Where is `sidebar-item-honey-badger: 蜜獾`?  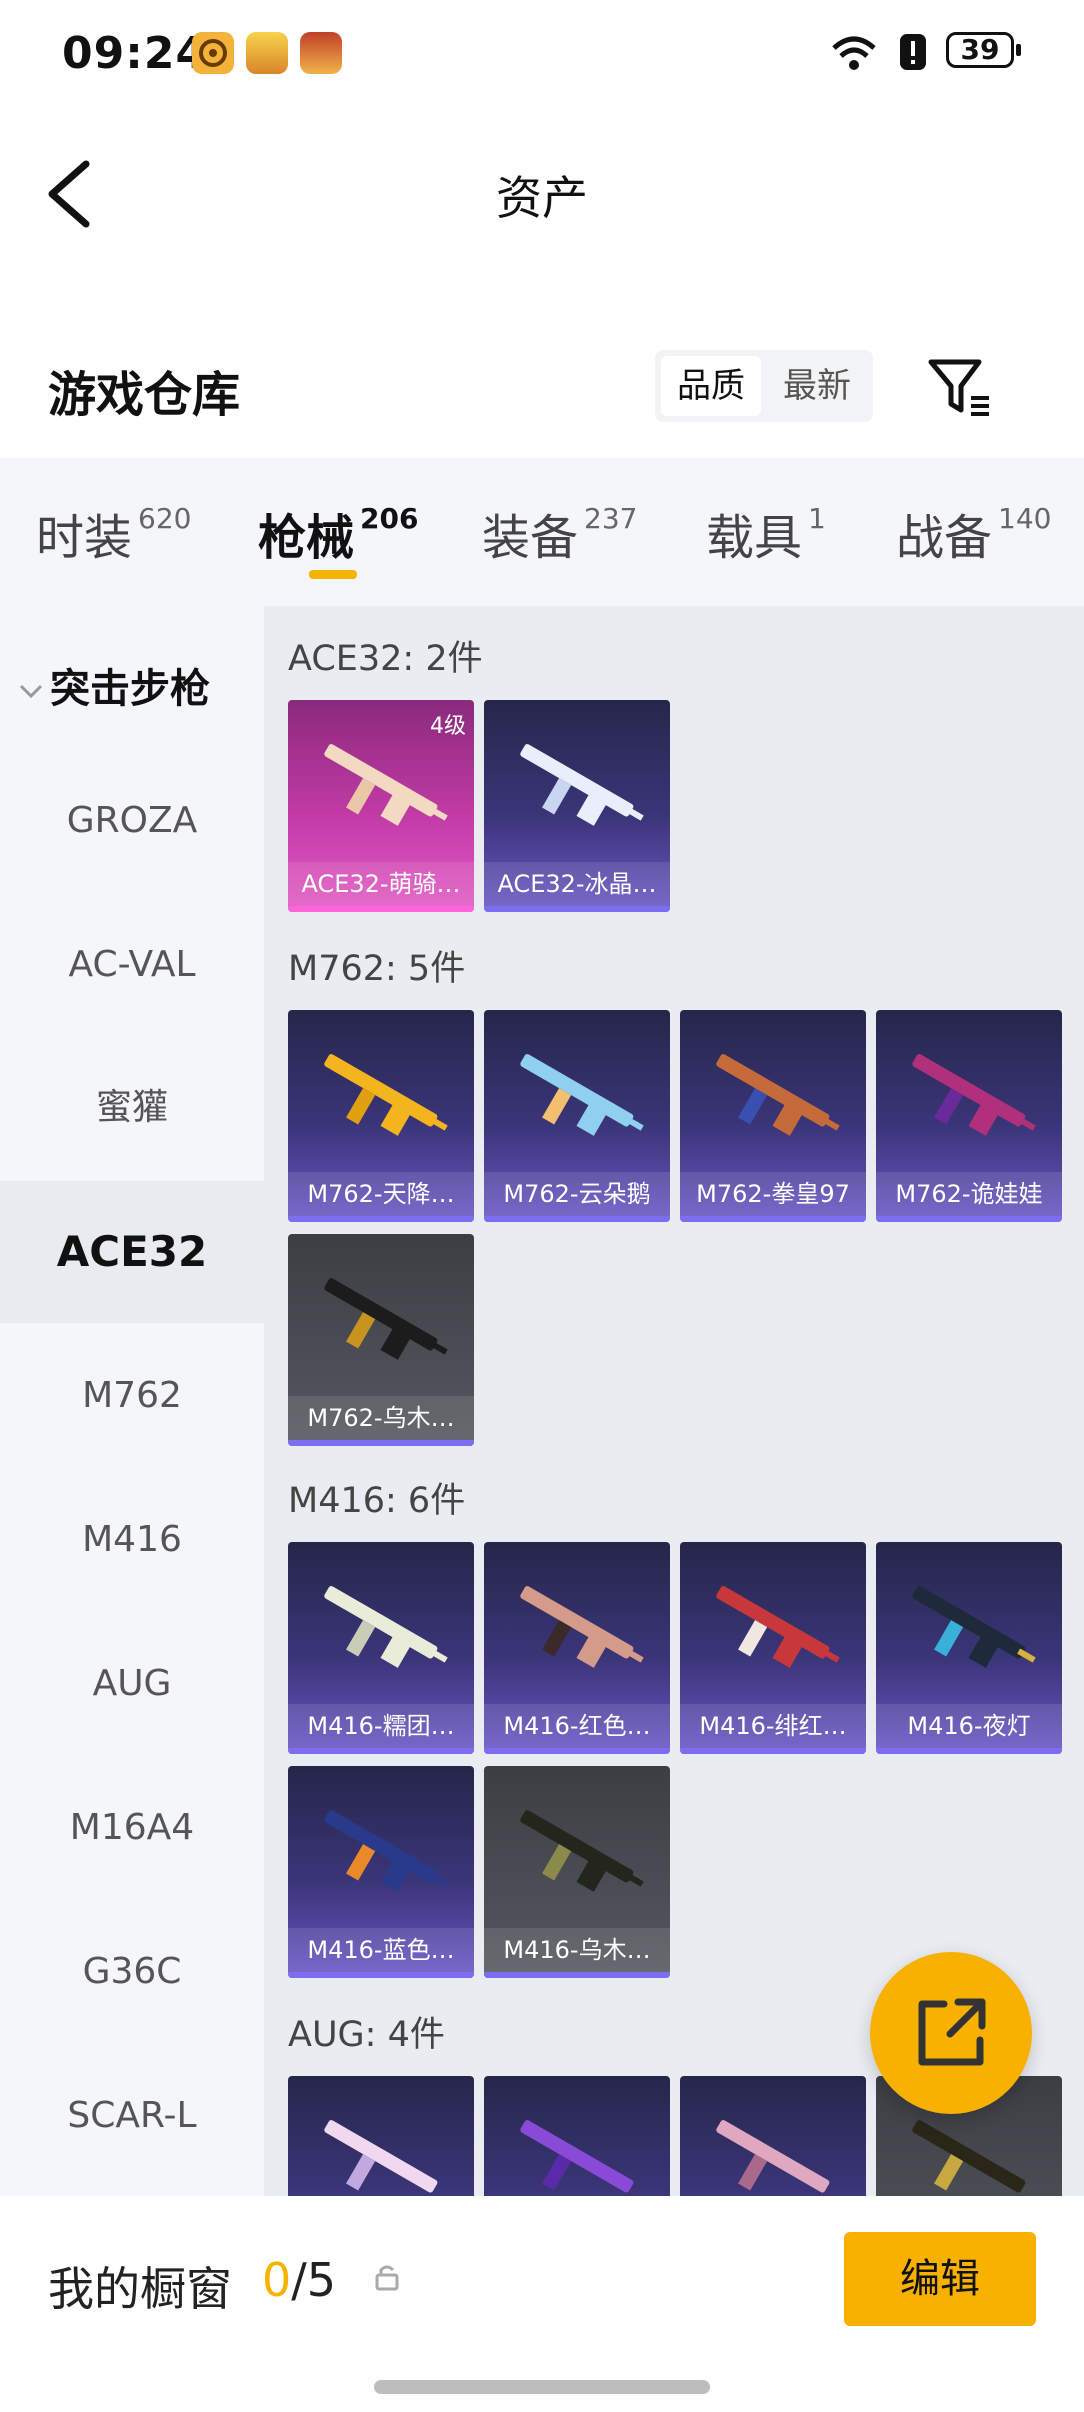 sidebar-item-honey-badger: 蜜獾 is located at coordinates (132, 1108).